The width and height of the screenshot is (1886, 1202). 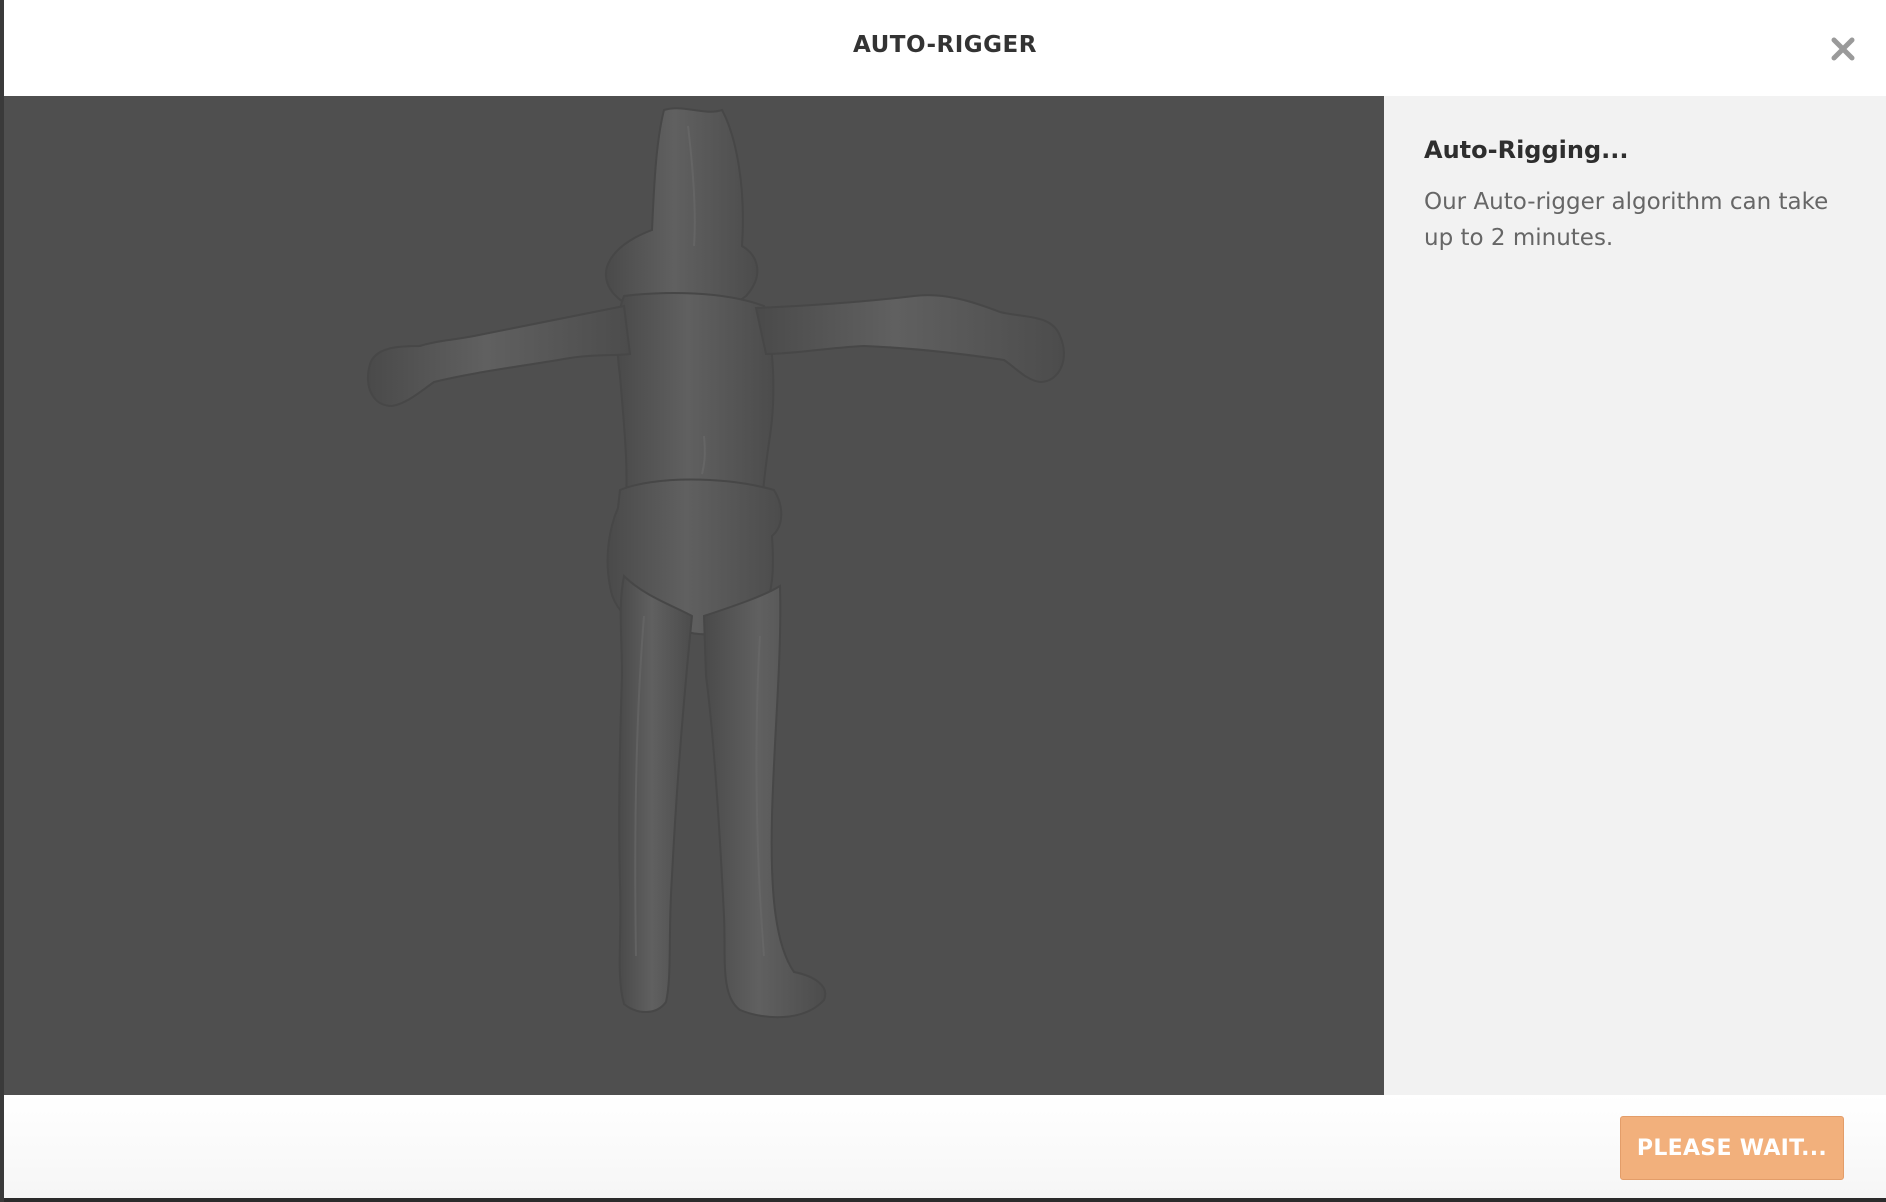 What do you see at coordinates (909, 339) in the screenshot?
I see `model-right-arm` at bounding box center [909, 339].